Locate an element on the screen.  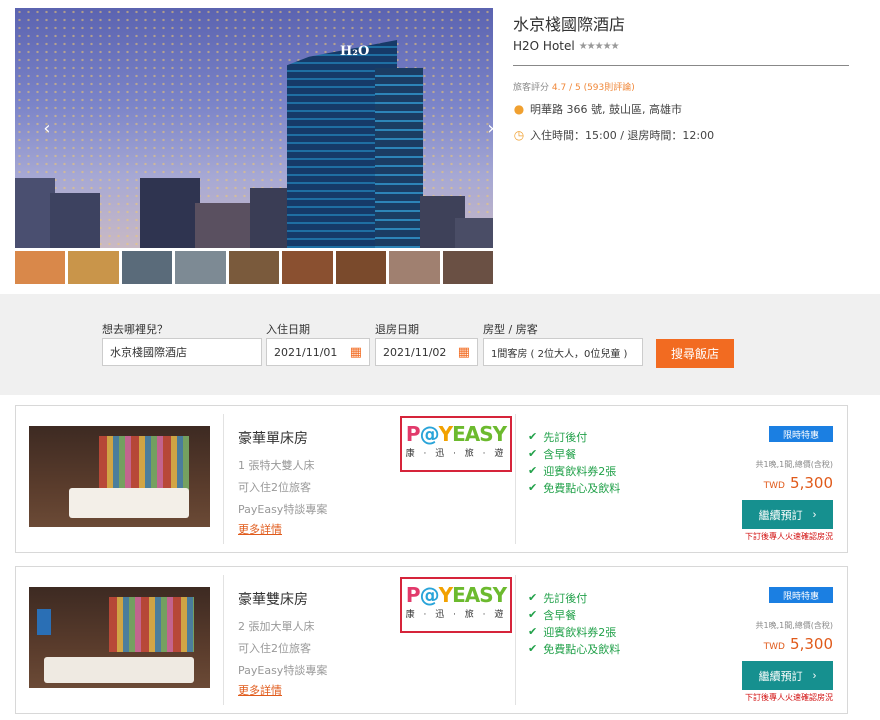
destination-input: 水京棧國際酒店 is located at coordinates (182, 352).